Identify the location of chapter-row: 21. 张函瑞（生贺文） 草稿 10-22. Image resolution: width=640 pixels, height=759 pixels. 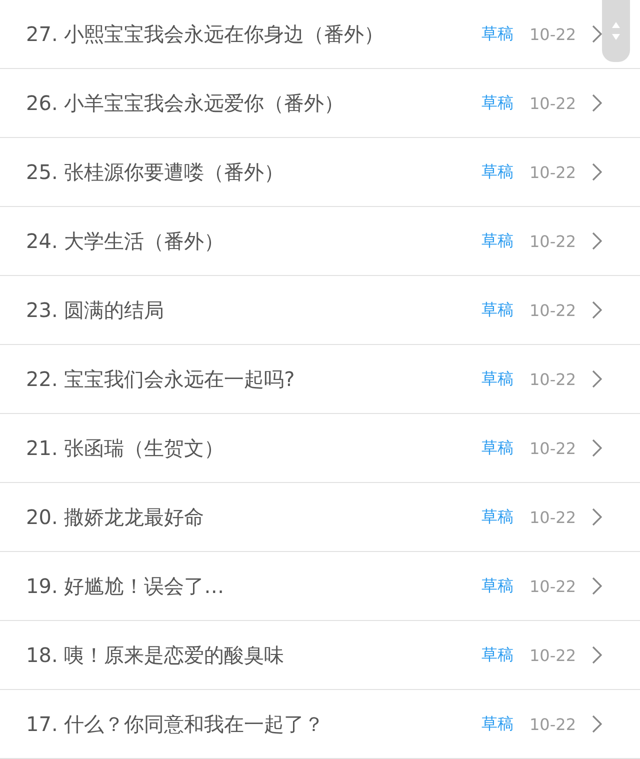
(320, 448).